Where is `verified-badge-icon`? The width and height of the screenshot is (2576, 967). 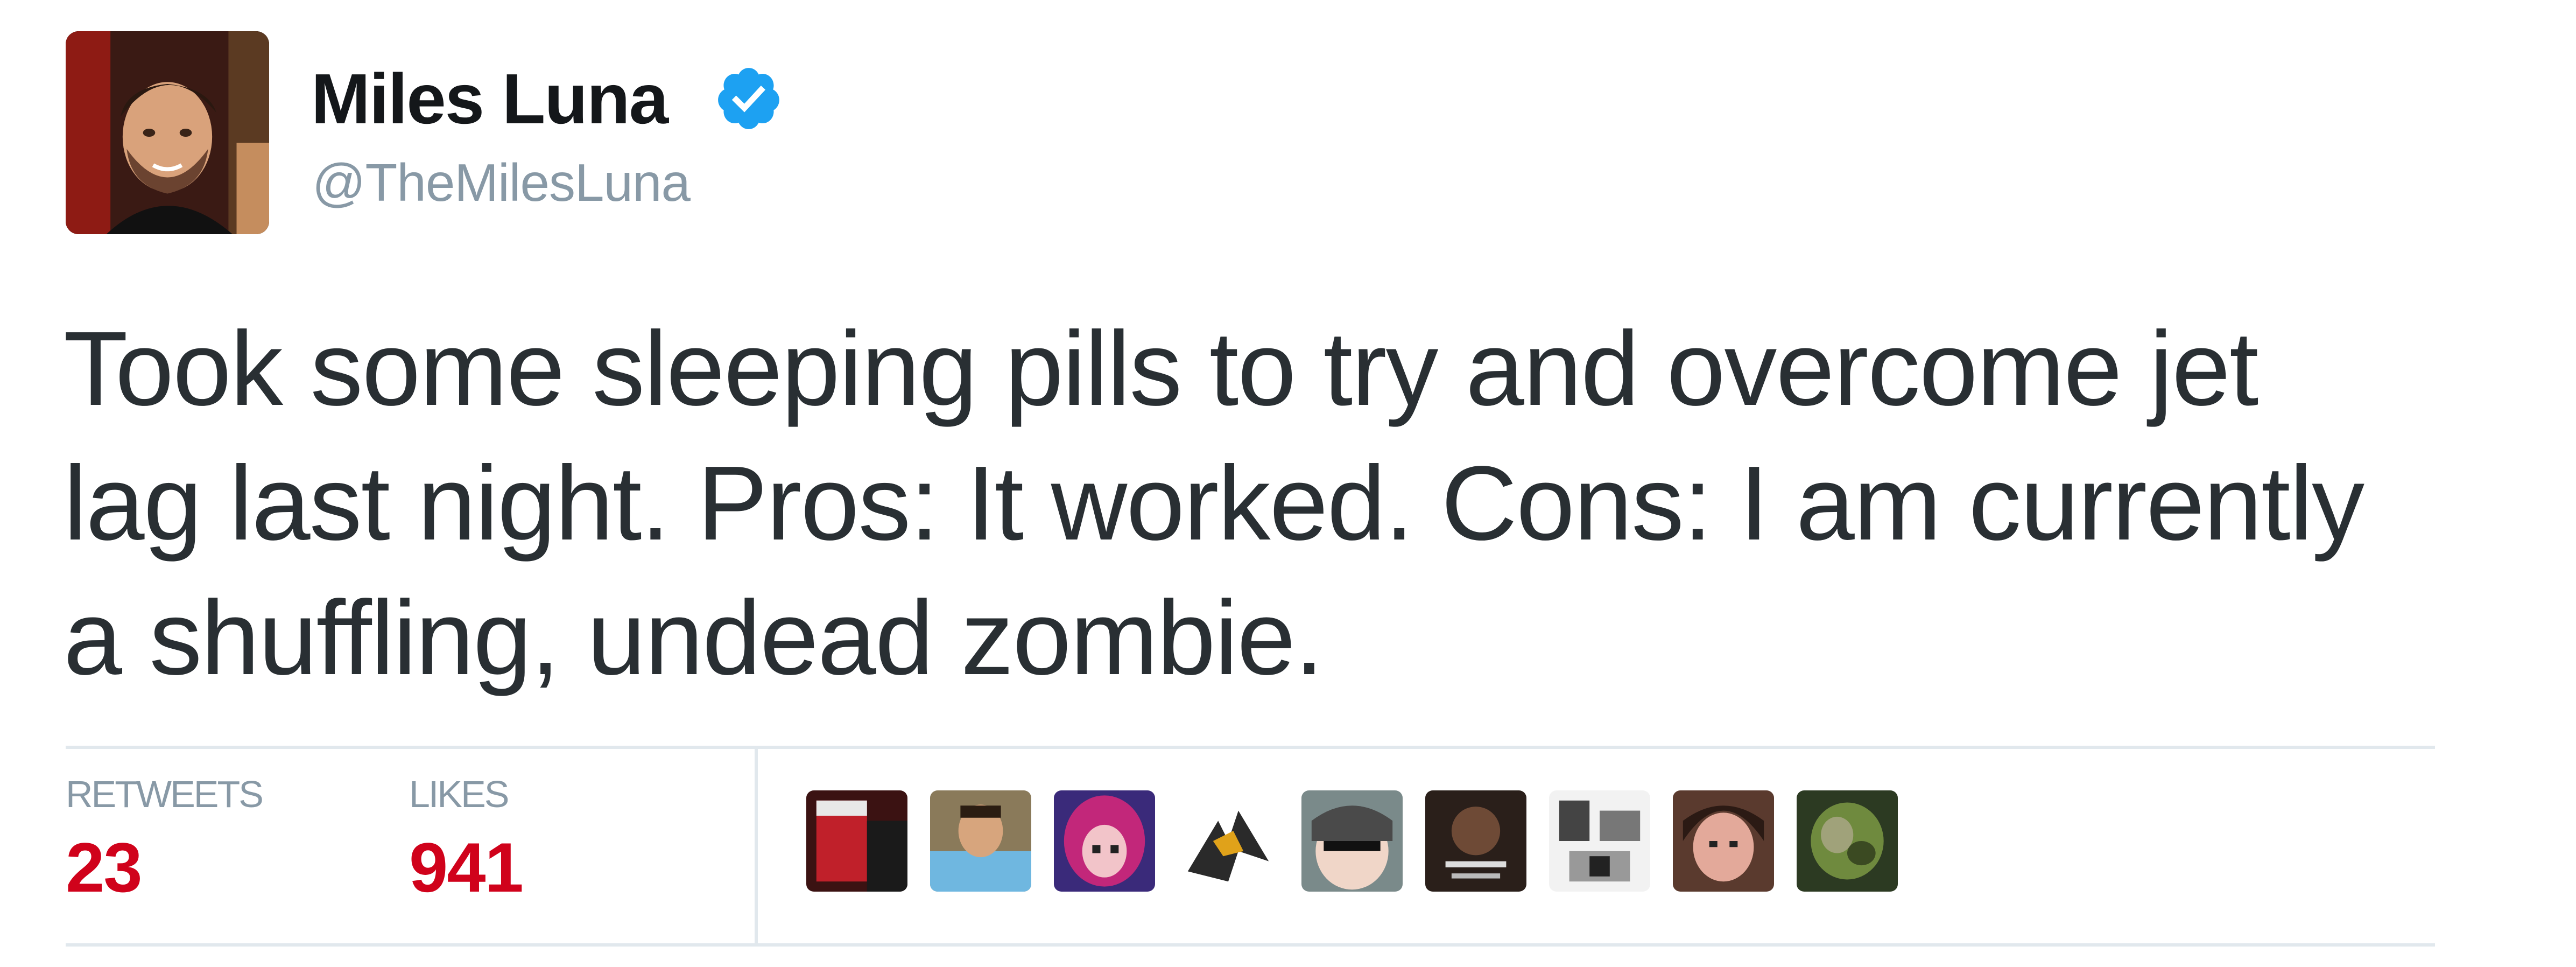
verified-badge-icon is located at coordinates (748, 98).